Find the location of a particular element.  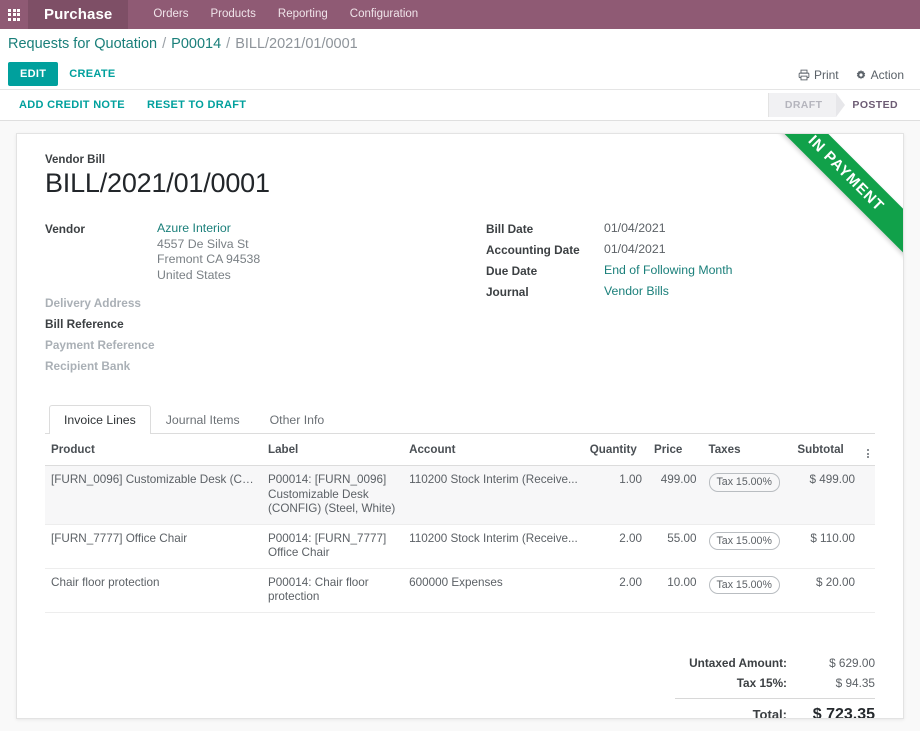

total-row-total: Total: $ 723.35 is located at coordinates (775, 708).